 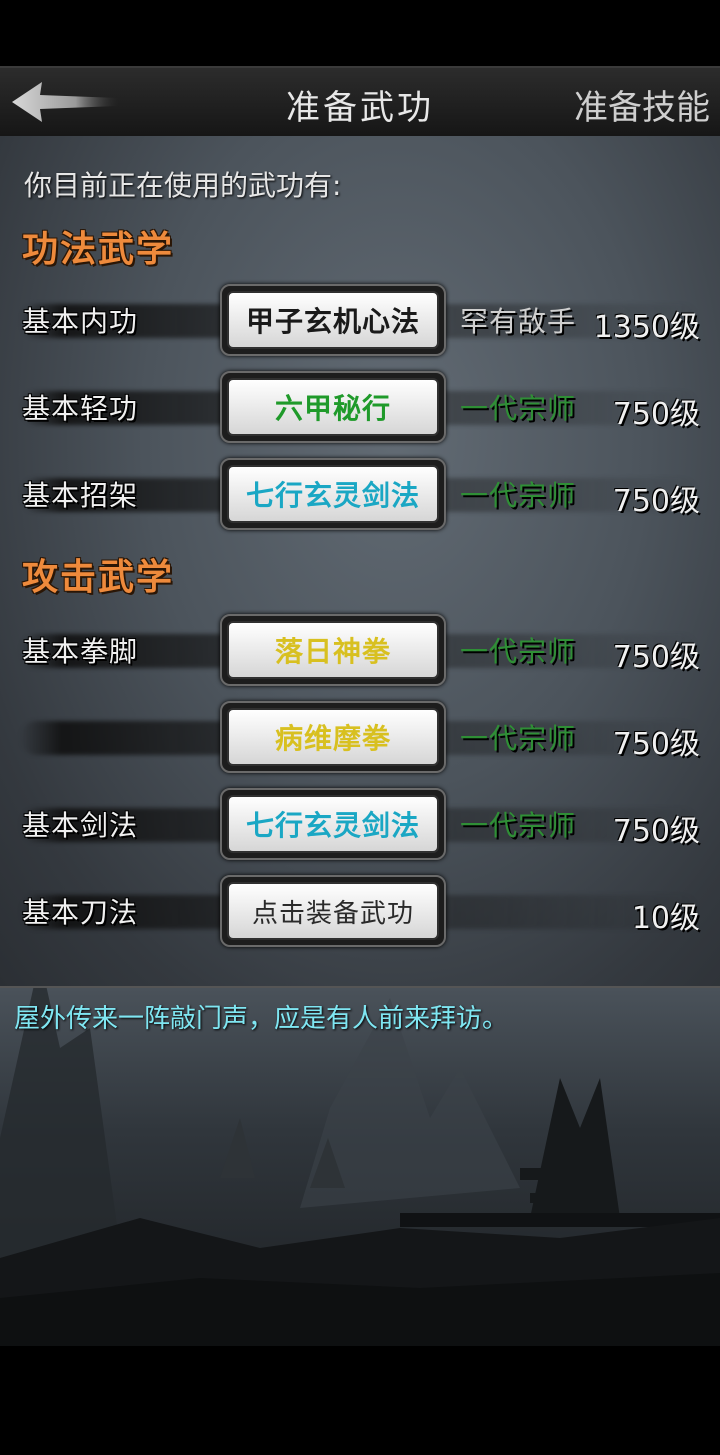 I want to click on section-title-attack: 攻击武学, so click(x=98, y=577).